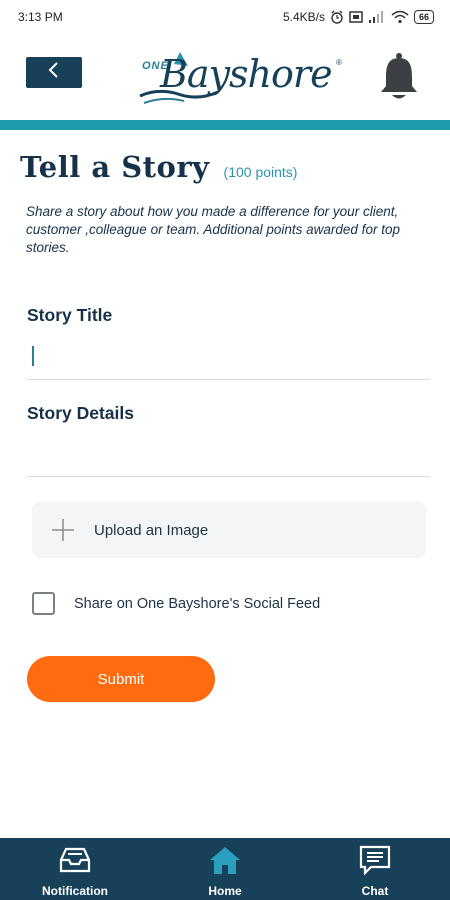  Describe the element at coordinates (225, 125) in the screenshot. I see `header-accent-stripe` at that location.